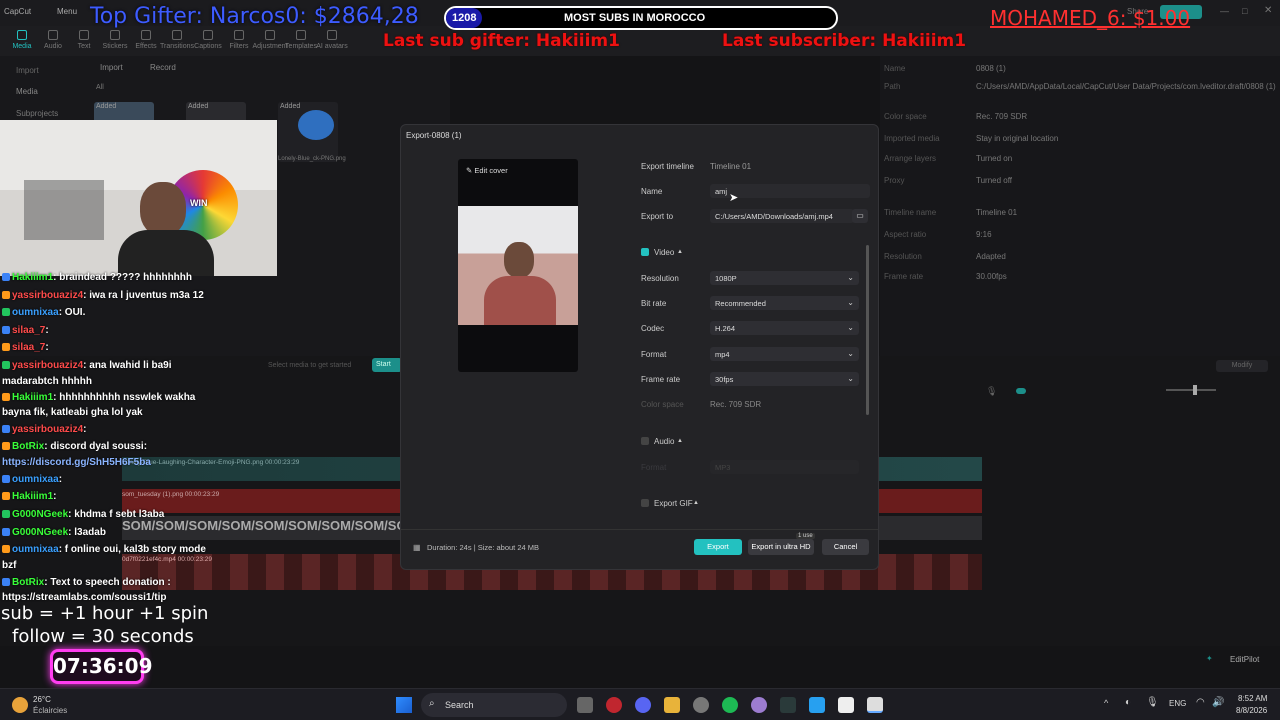  I want to click on taskbar-search: ⌕ Search, so click(494, 705).